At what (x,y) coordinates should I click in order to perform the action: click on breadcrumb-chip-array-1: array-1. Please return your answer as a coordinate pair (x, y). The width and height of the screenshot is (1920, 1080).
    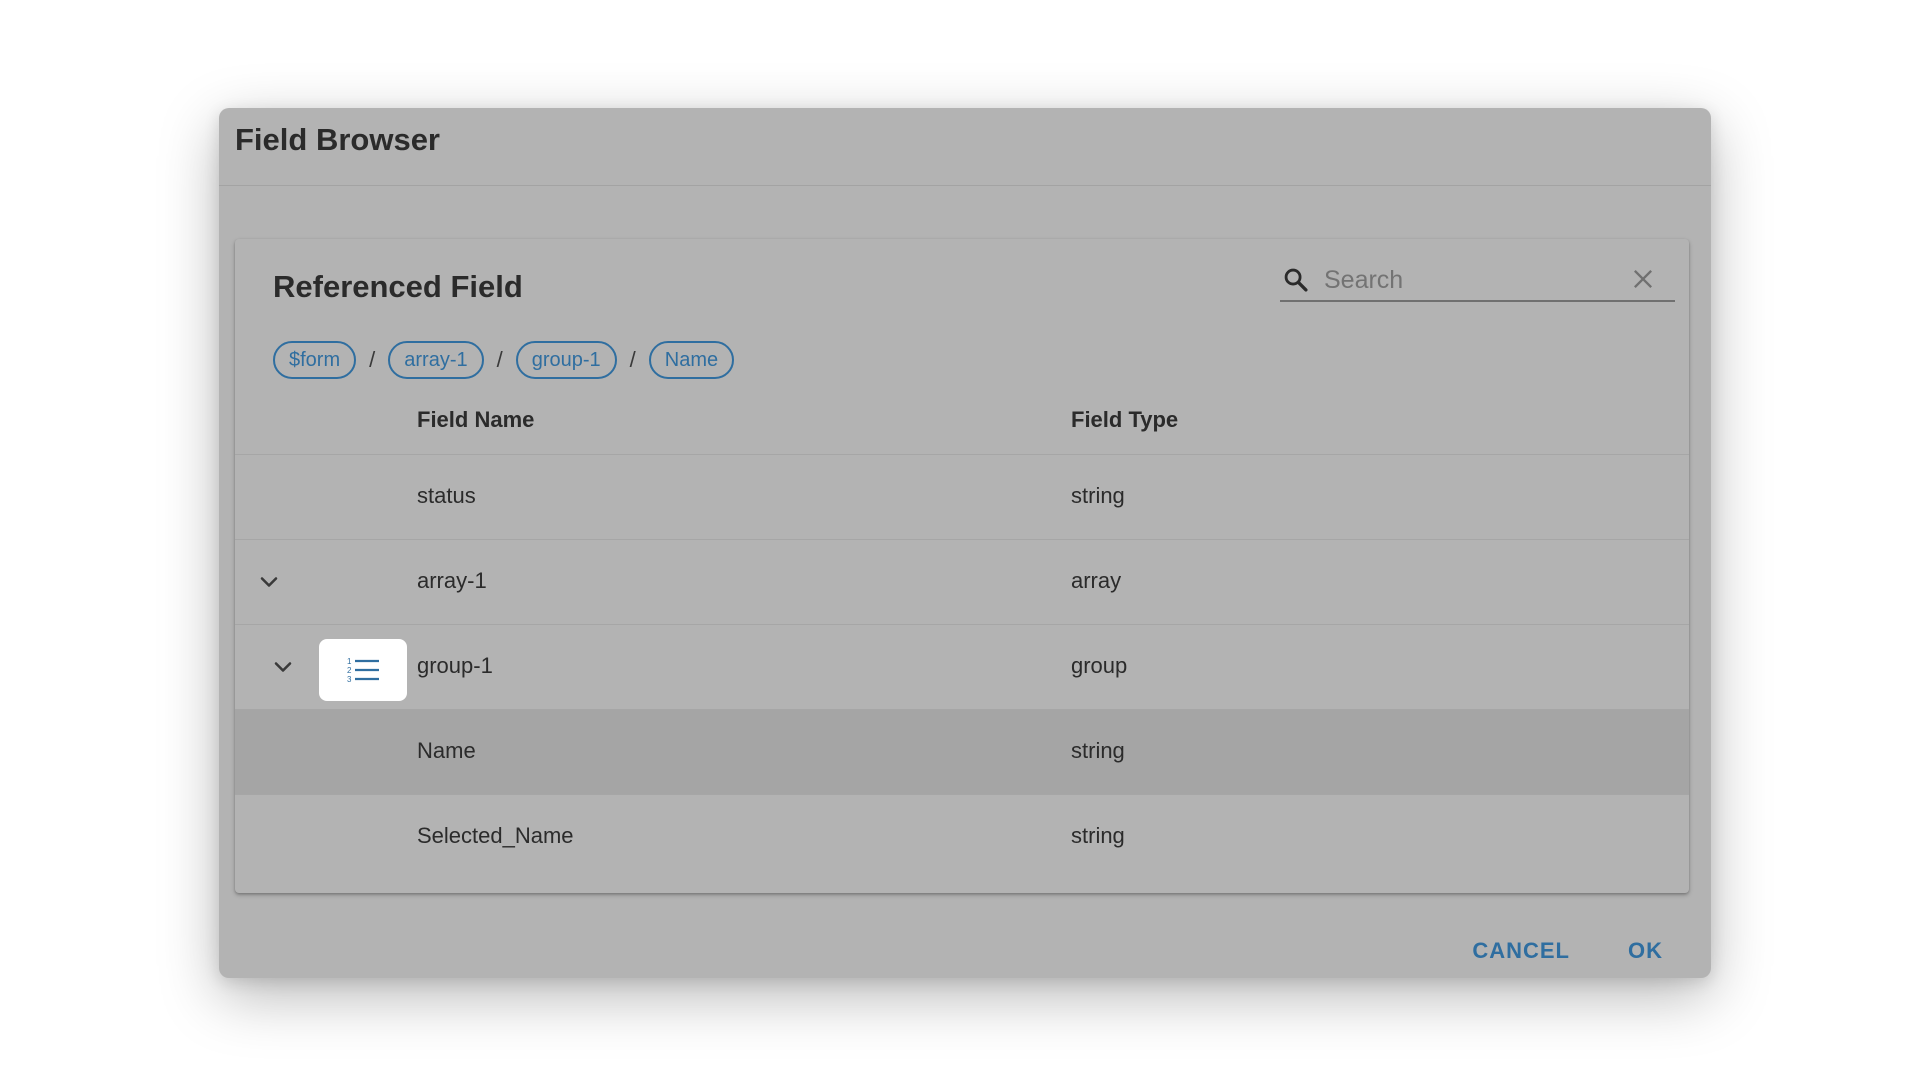
    Looking at the image, I should click on (436, 360).